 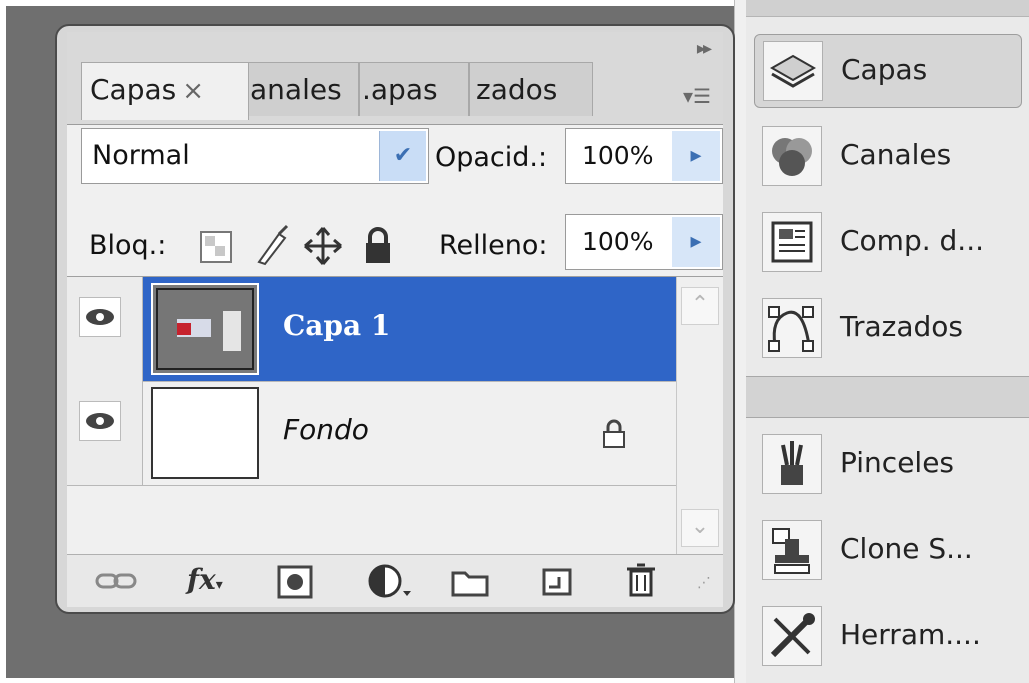 I want to click on fill-value: 100%, so click(x=618, y=241).